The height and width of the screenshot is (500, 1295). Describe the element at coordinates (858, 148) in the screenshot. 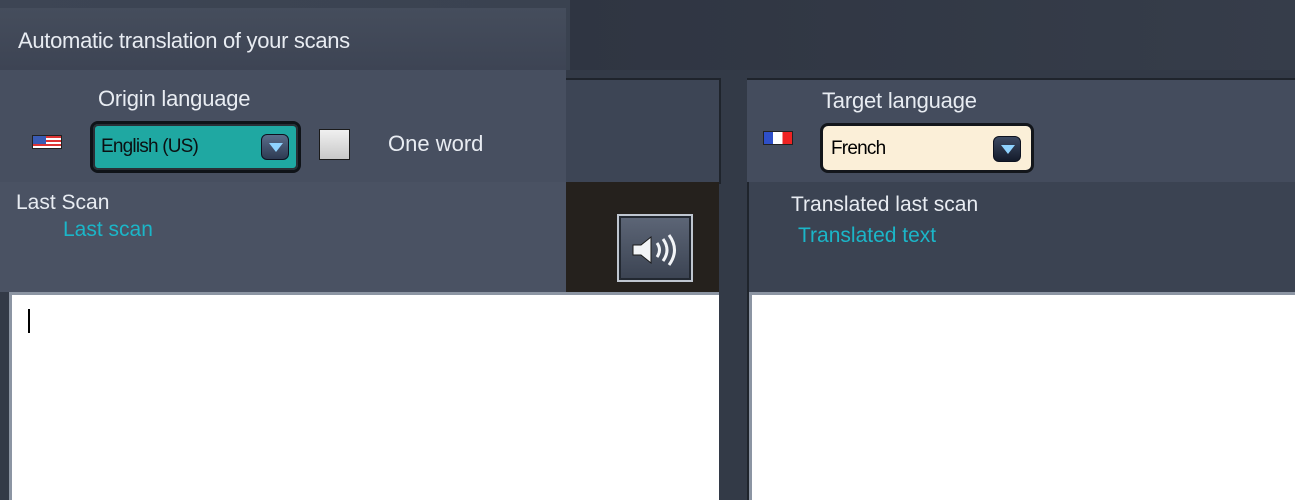

I see `target-language-value: French` at that location.